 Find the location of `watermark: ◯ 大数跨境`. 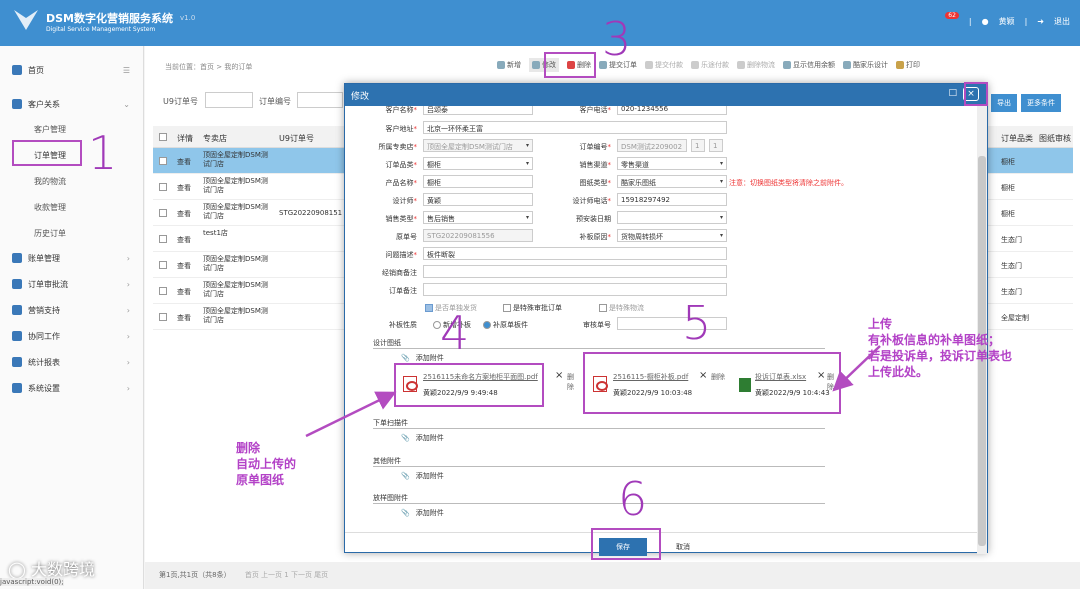

watermark: ◯ 大数跨境 is located at coordinates (51, 568).